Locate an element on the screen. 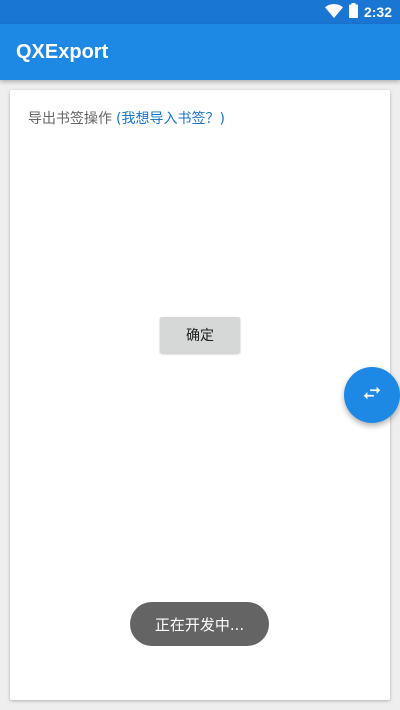 This screenshot has width=400, height=710. header-row: 导出书签操作 (我想导入书签？) is located at coordinates (126, 118).